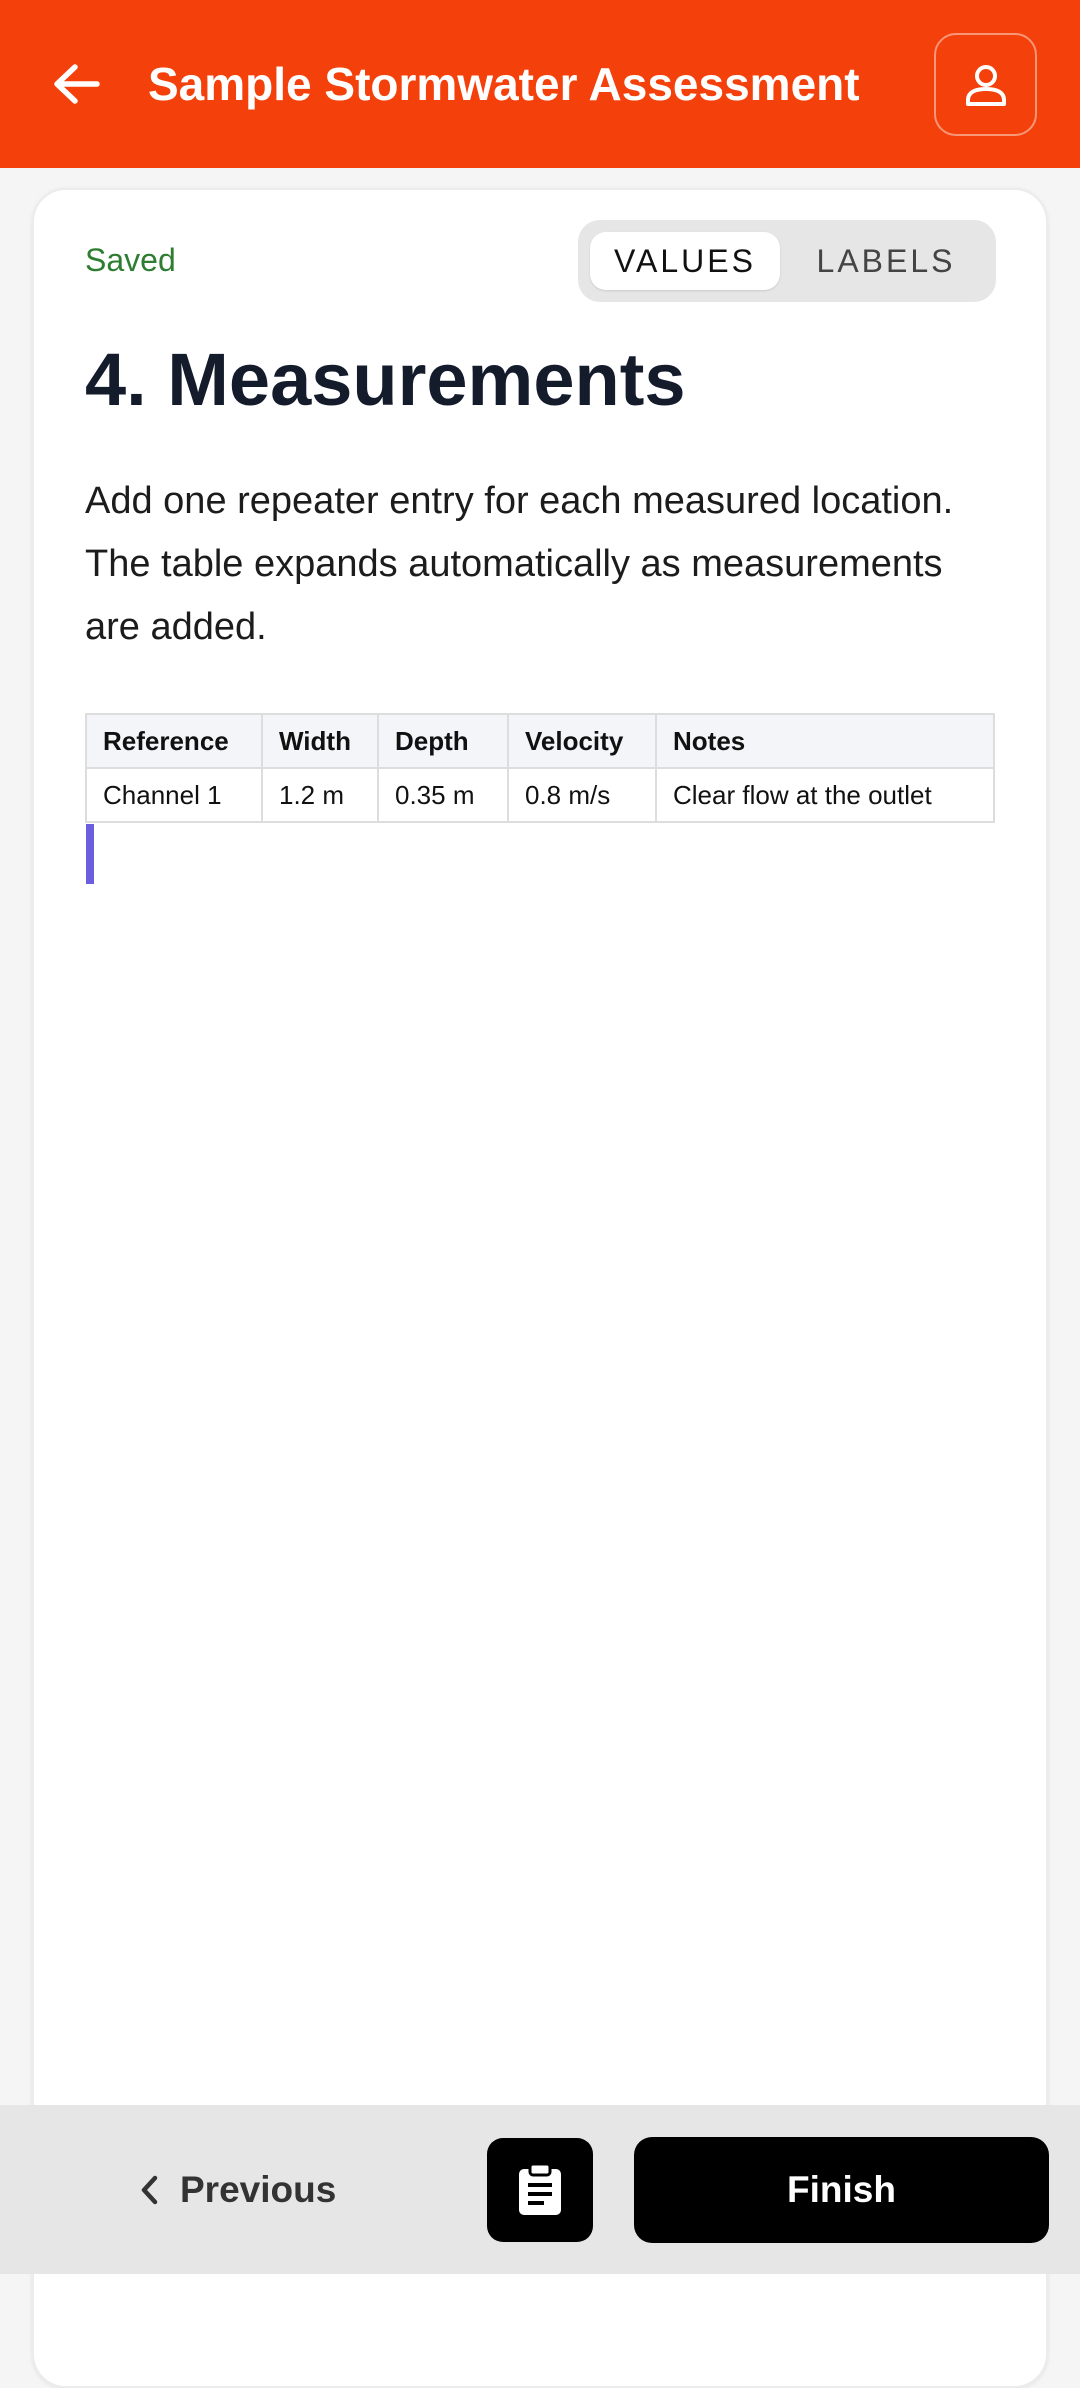 The height and width of the screenshot is (2388, 1080). What do you see at coordinates (825, 795) in the screenshot?
I see `table-cell: Clear flow at the outlet` at bounding box center [825, 795].